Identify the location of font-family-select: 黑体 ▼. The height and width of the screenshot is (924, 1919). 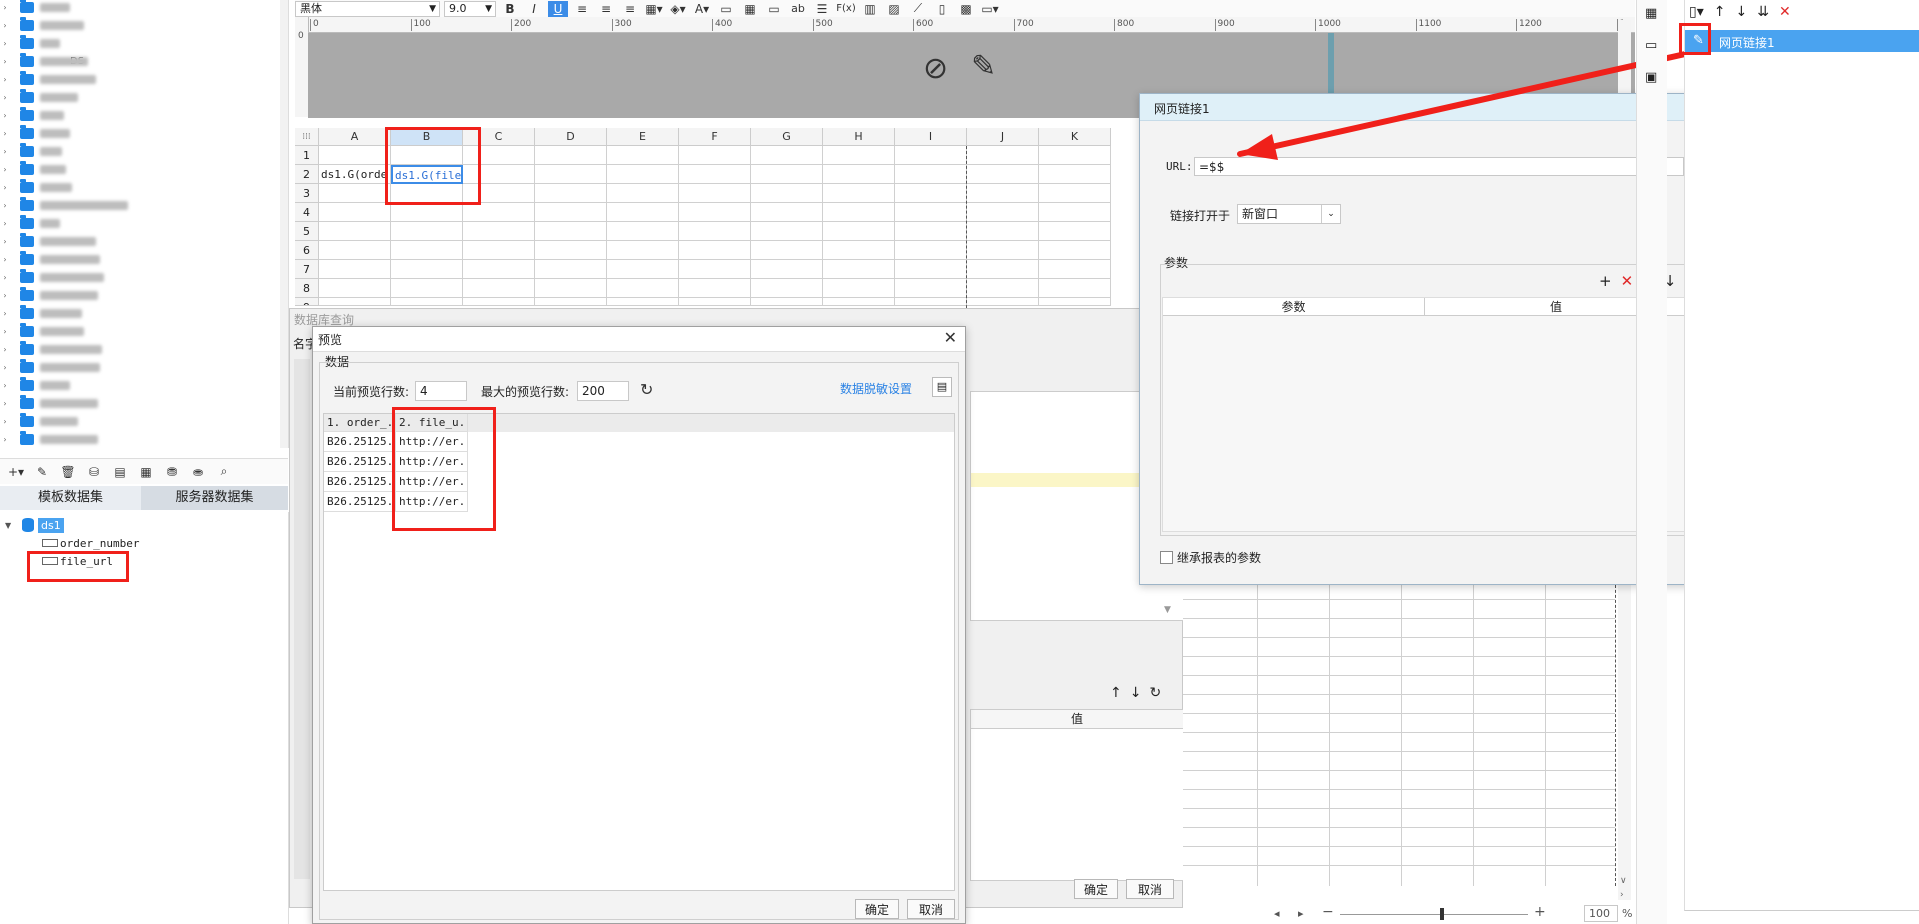
(367, 8).